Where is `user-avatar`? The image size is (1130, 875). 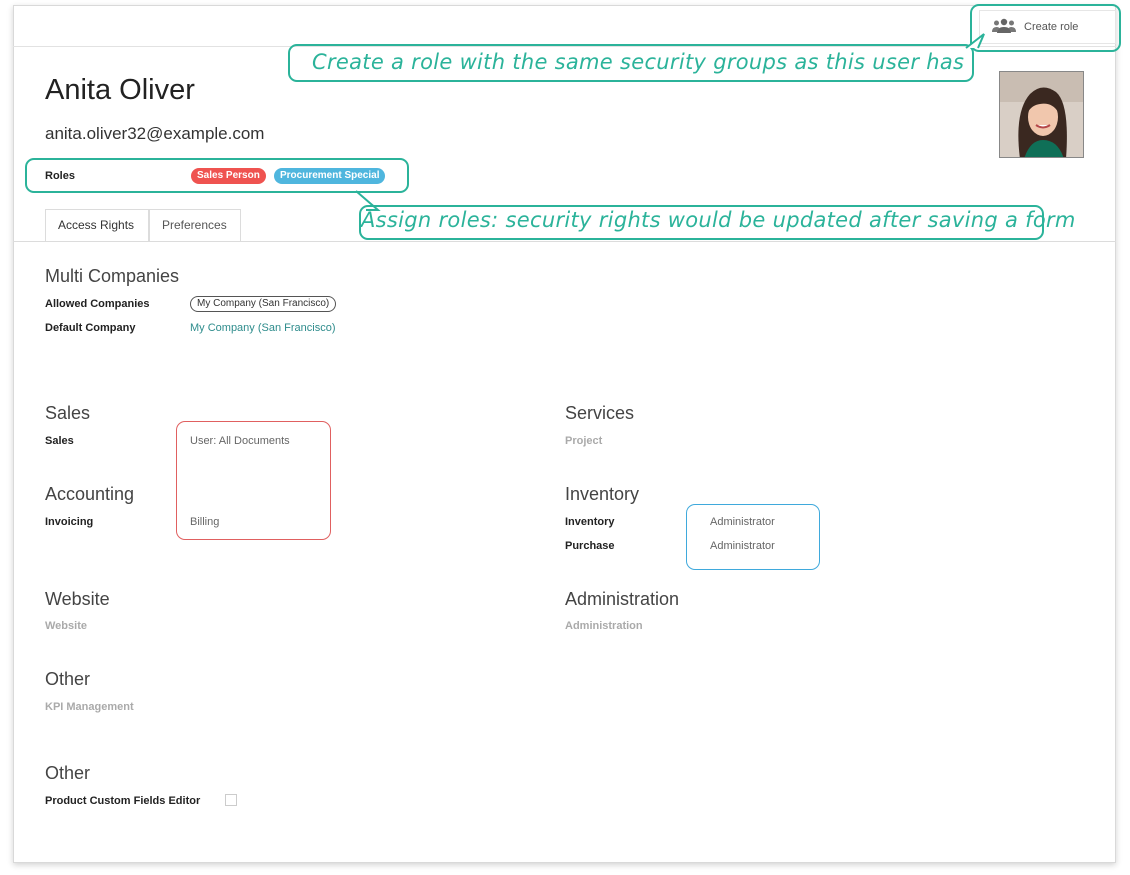 user-avatar is located at coordinates (1041, 114).